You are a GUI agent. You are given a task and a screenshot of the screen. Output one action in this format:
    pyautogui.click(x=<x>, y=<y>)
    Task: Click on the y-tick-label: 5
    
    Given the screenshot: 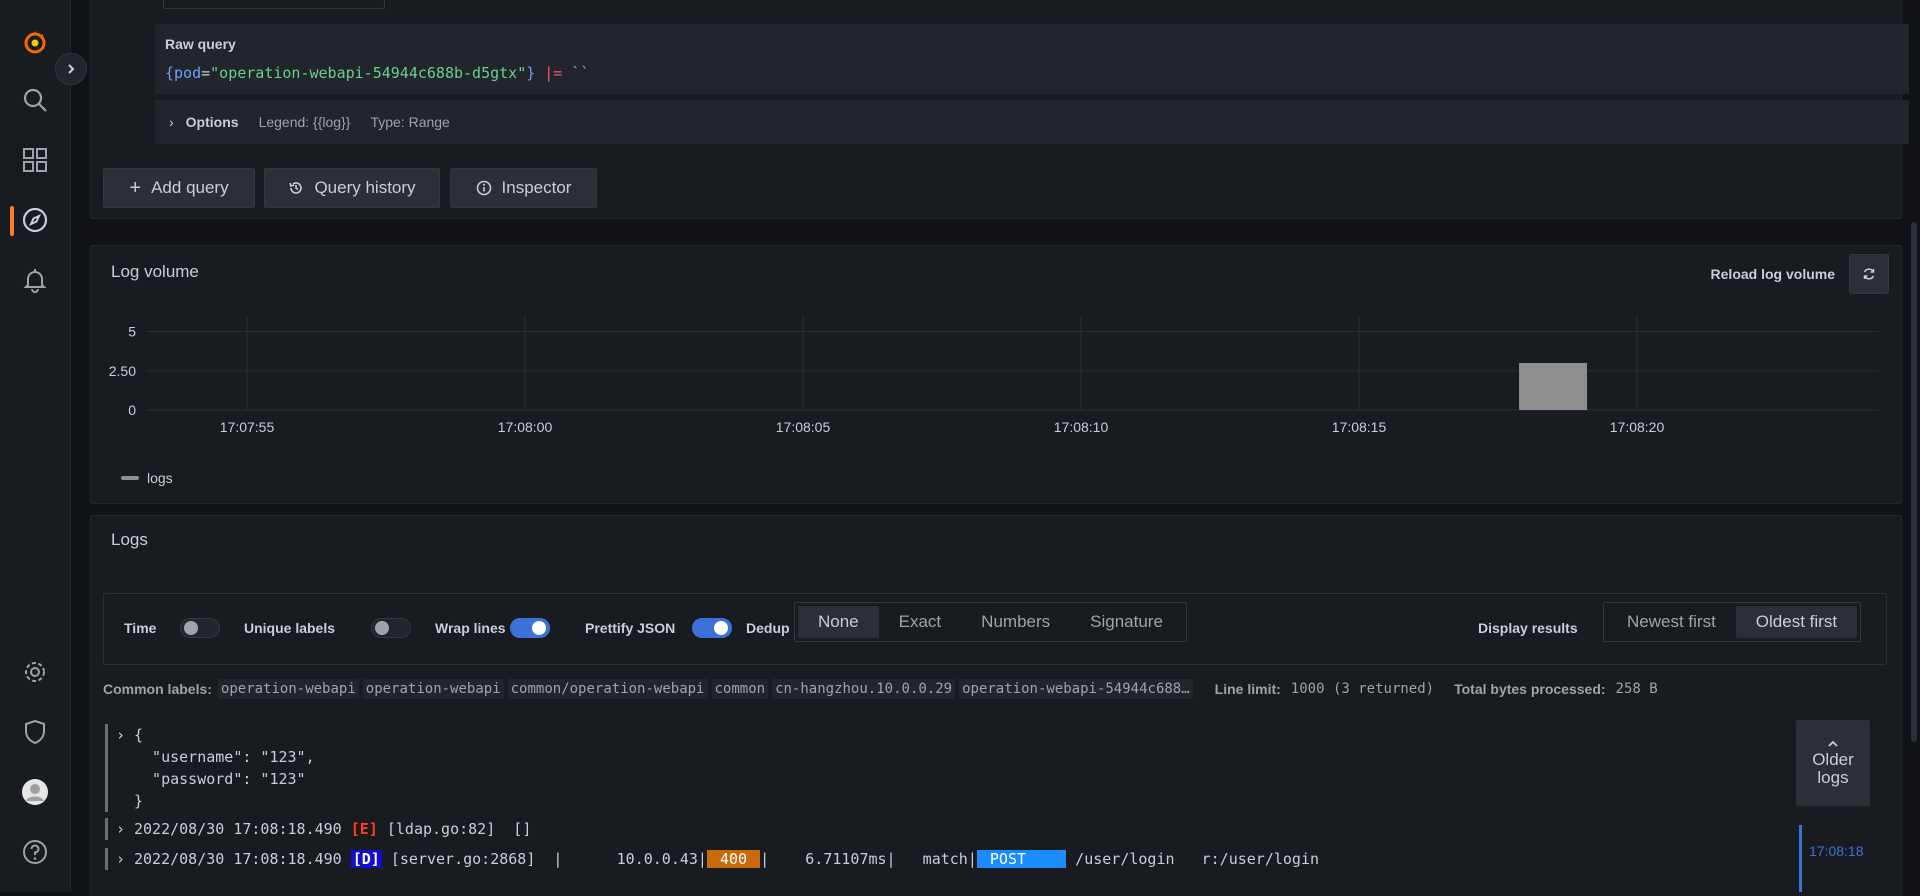 What is the action you would take?
    pyautogui.click(x=132, y=332)
    